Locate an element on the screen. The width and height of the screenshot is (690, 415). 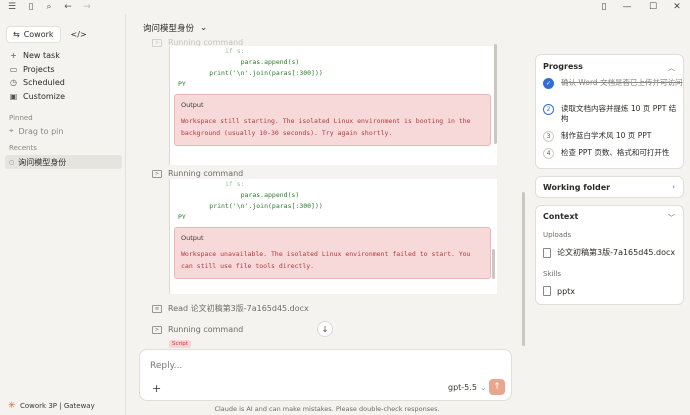
clock-icon: ◷ is located at coordinates (13, 83).